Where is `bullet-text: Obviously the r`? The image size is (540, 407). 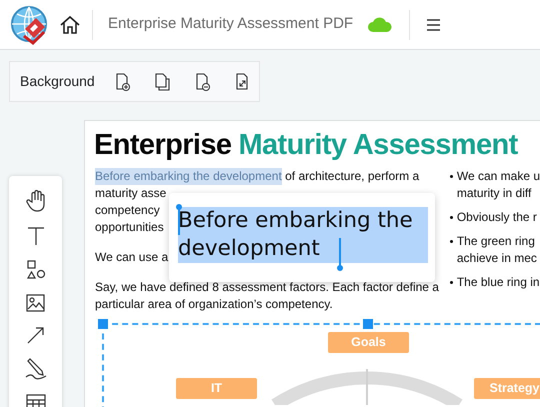 bullet-text: Obviously the r is located at coordinates (496, 217).